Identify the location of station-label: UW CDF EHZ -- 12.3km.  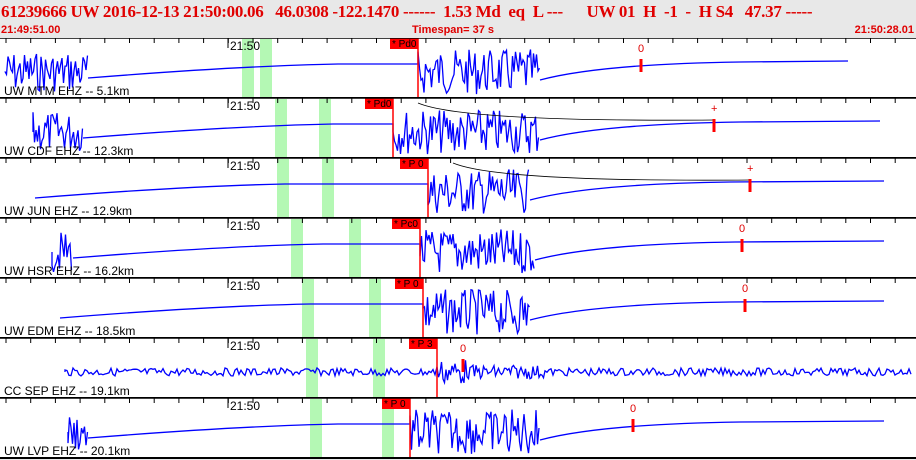
(68, 151).